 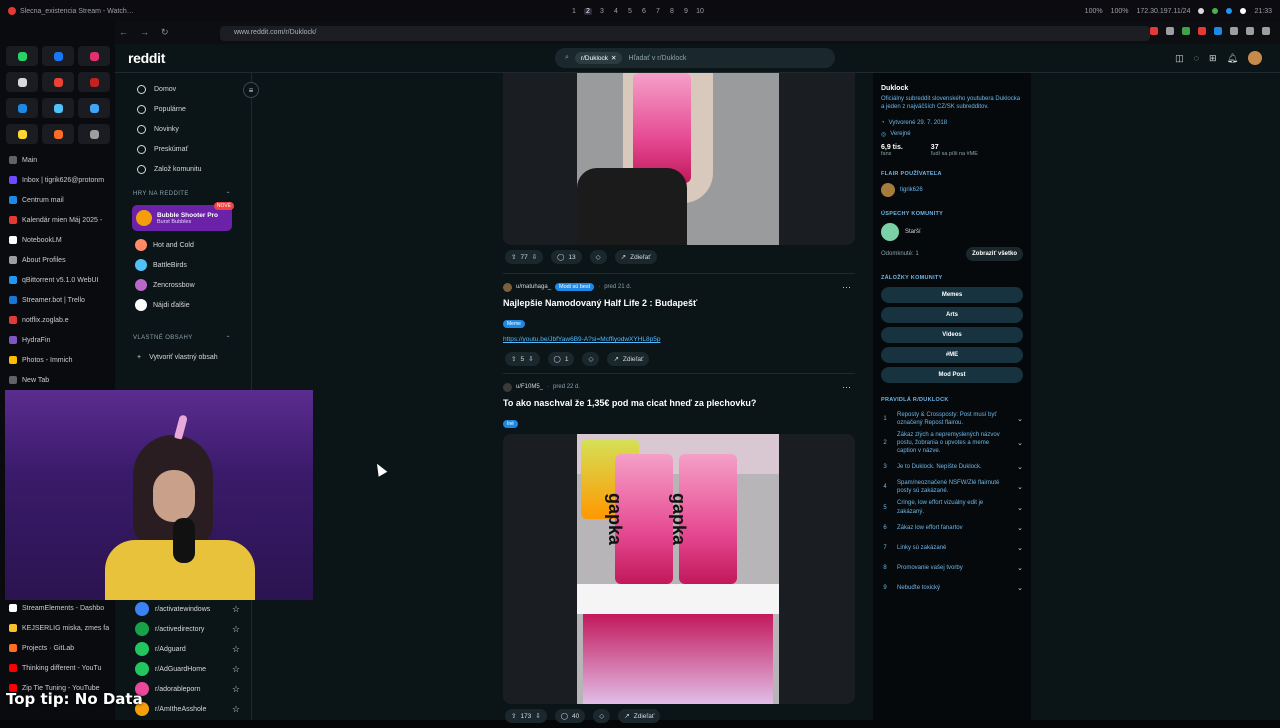 I want to click on comments-button: ◯ 13, so click(x=566, y=257).